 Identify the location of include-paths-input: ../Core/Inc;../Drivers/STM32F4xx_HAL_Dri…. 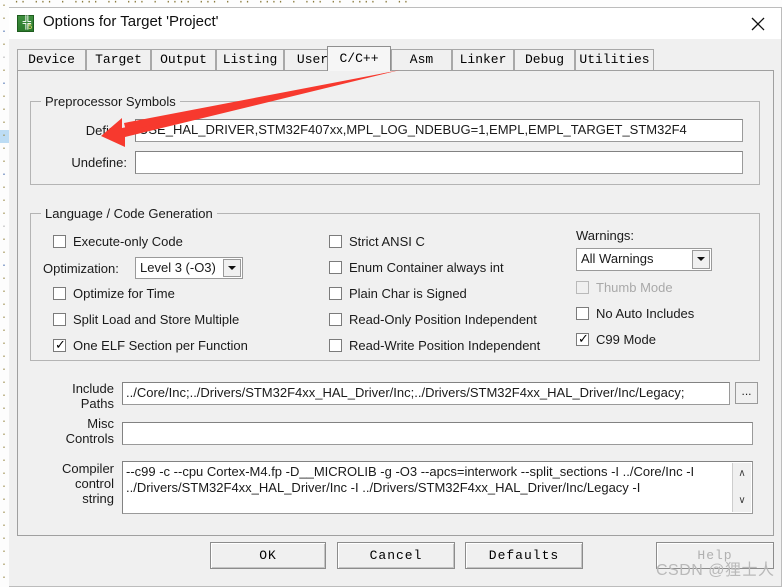
(426, 393).